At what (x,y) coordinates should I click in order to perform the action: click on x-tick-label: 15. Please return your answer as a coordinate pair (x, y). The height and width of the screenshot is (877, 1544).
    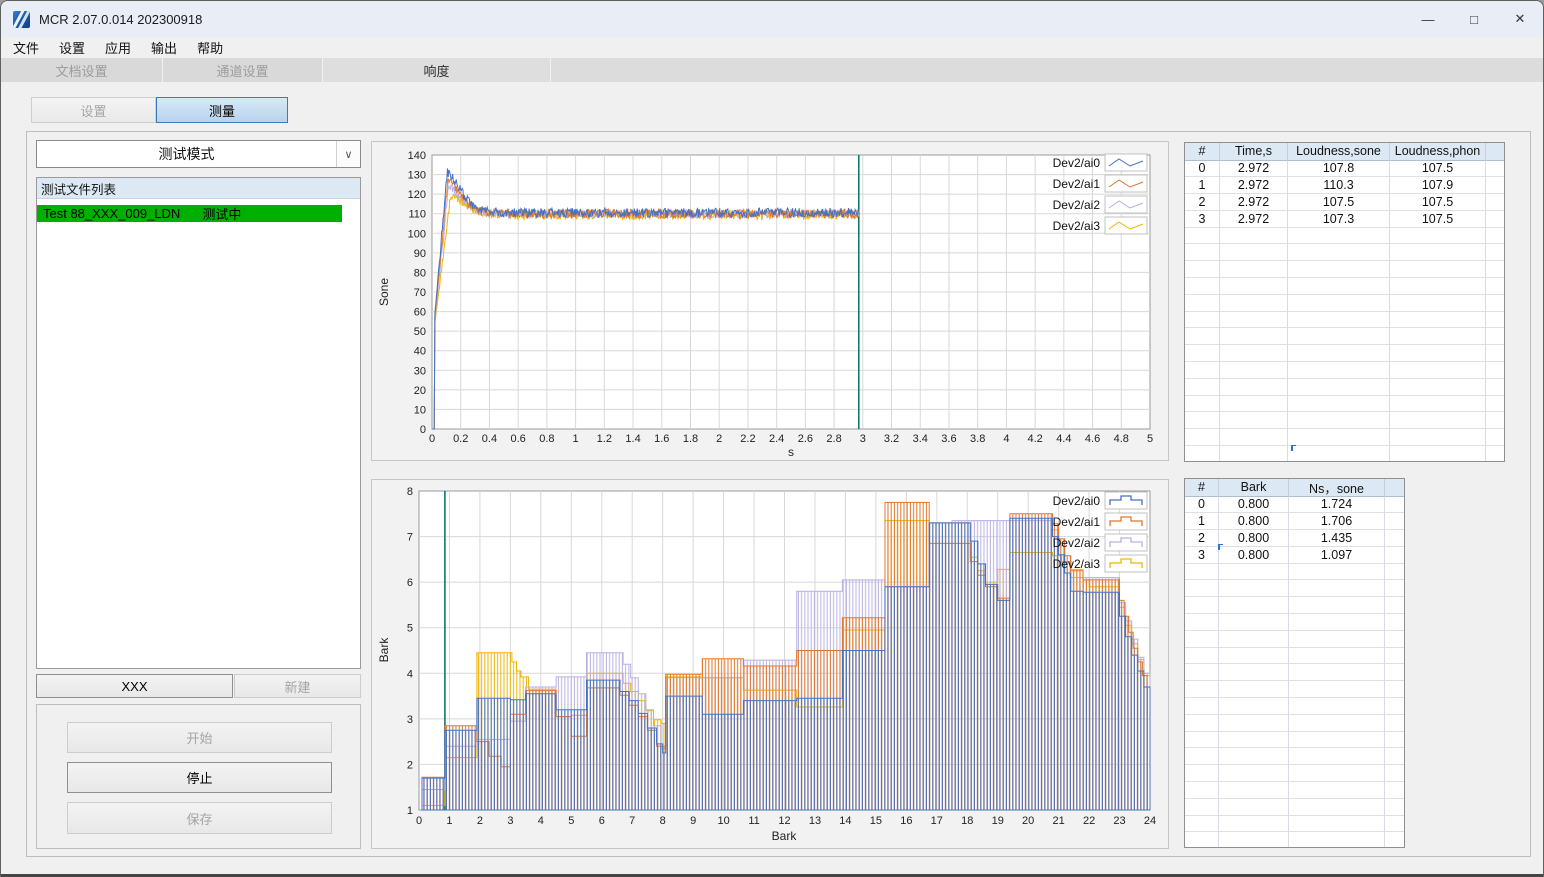
    Looking at the image, I should click on (876, 821).